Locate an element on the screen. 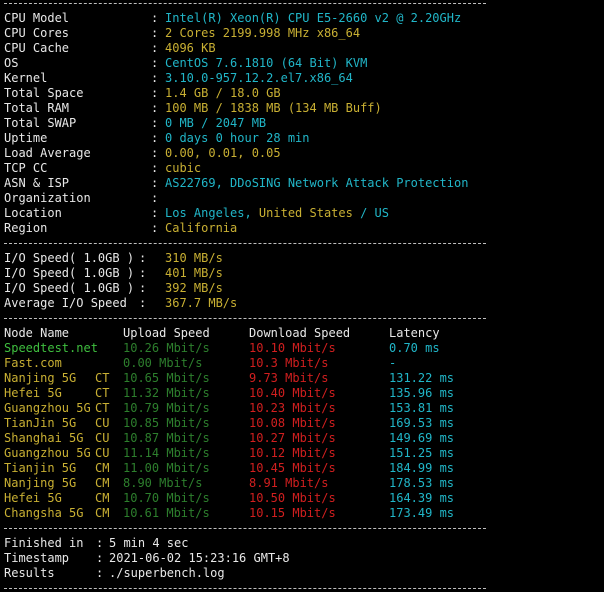  system-info-label: Uptime is located at coordinates (26, 138).